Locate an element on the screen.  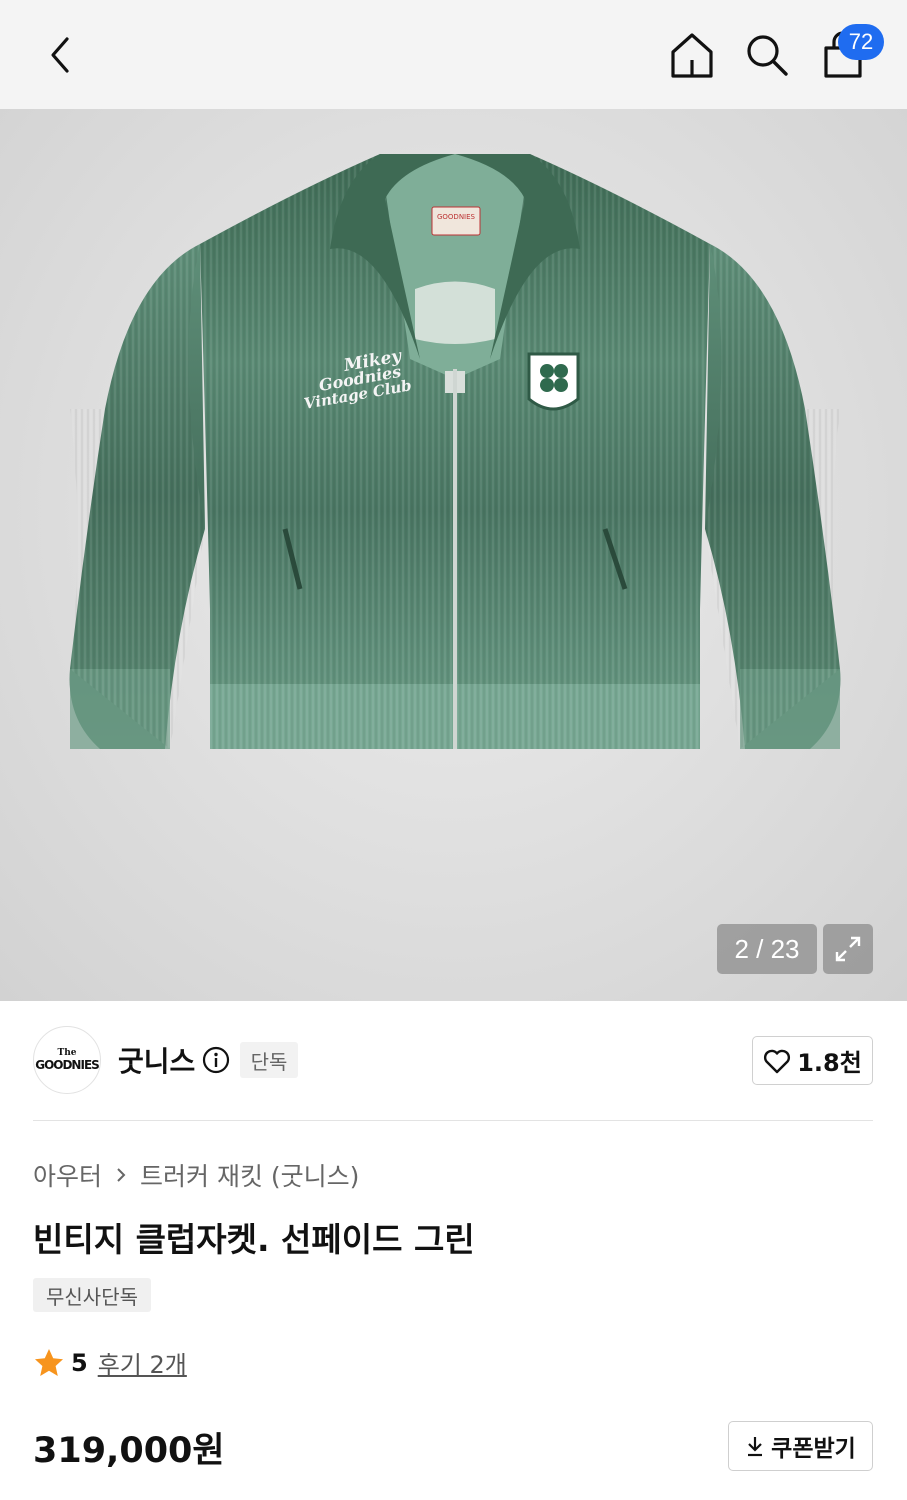
breadcrumb: 아우터 트러커 재킷 (굿니스) is located at coordinates (196, 1175).